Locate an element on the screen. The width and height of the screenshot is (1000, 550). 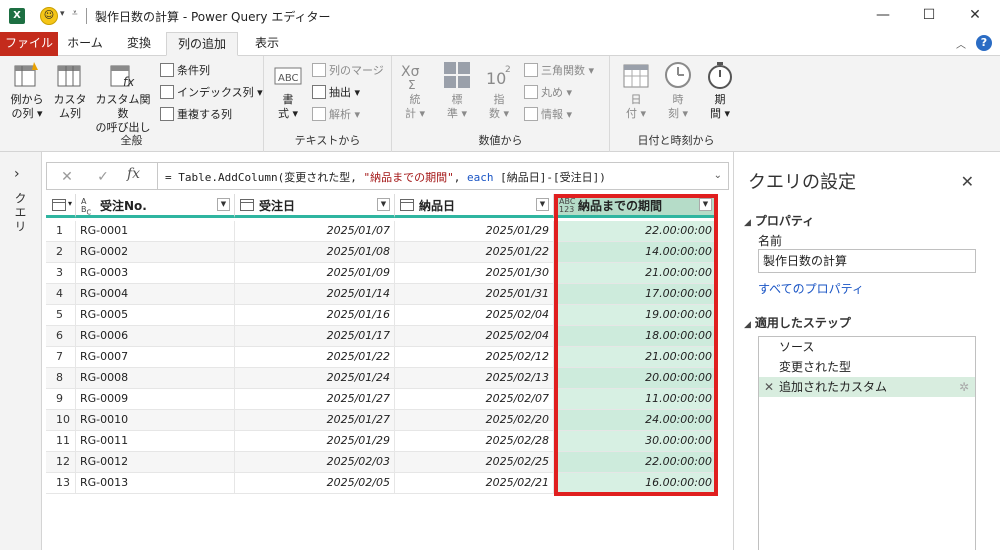
rounding-button: 丸め ▾ is located at coordinates (548, 93).